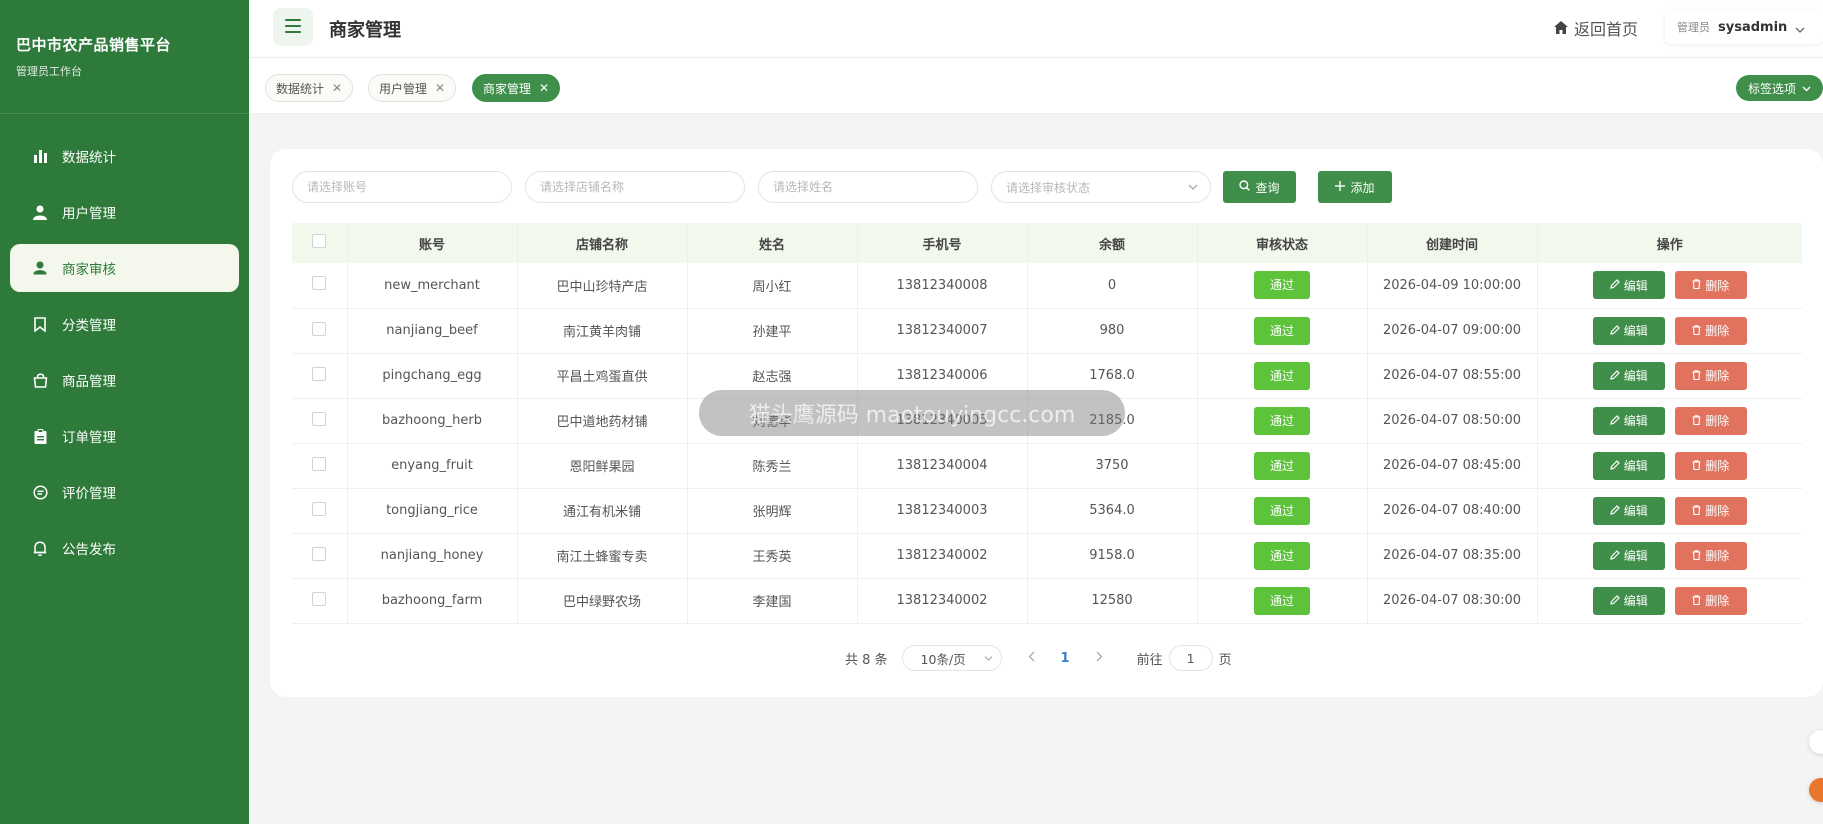  What do you see at coordinates (1816, 742) in the screenshot?
I see `floating-widget` at bounding box center [1816, 742].